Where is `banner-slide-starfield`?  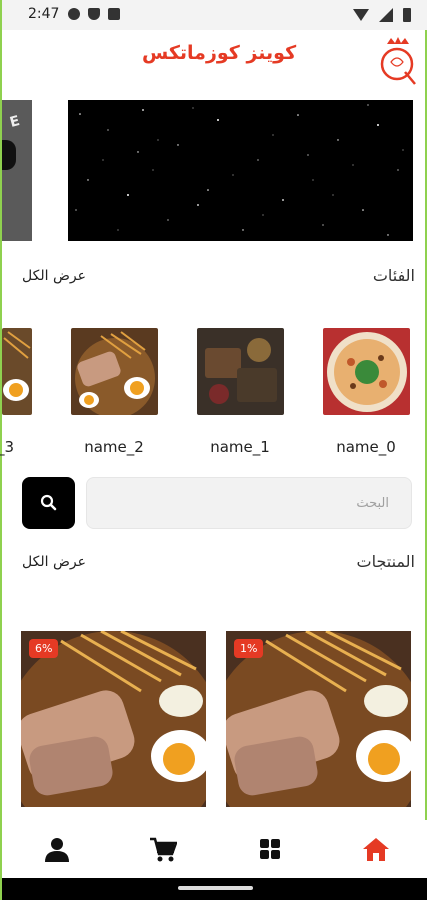 banner-slide-starfield is located at coordinates (240, 170).